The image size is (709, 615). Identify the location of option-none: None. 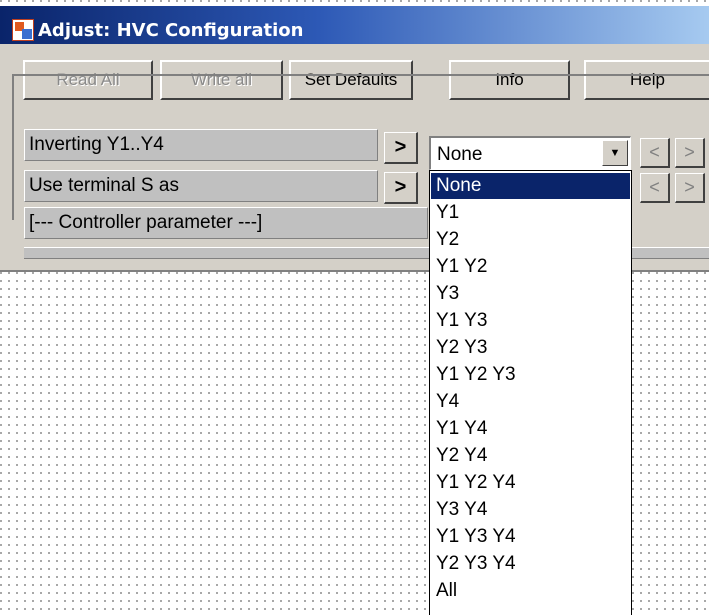
(530, 186).